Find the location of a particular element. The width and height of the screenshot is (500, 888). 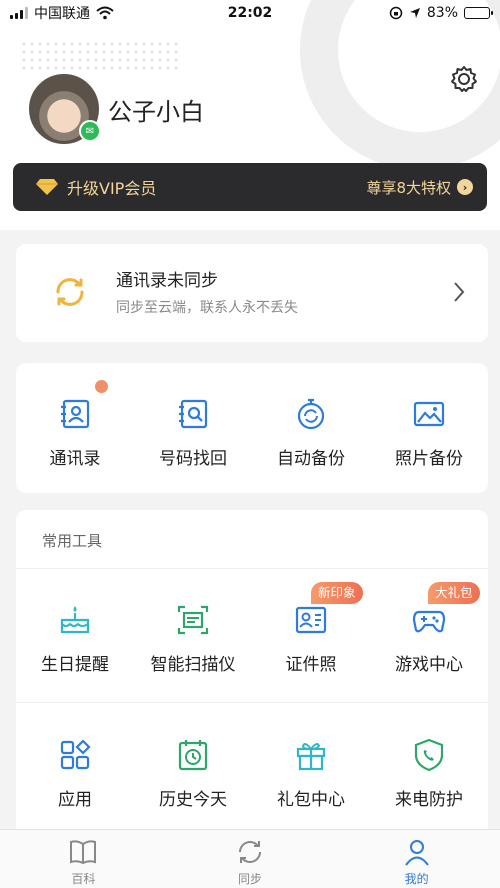

tag-badge: 大礼包 is located at coordinates (454, 593).